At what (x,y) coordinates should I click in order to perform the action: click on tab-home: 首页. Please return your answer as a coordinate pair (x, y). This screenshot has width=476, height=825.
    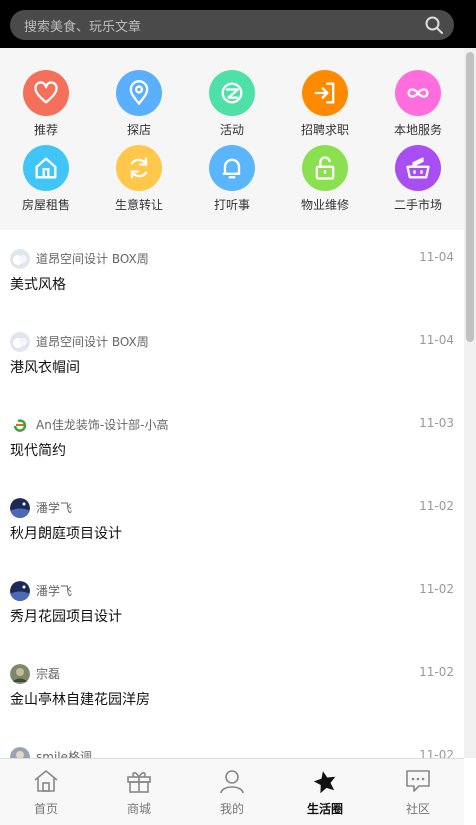
    Looking at the image, I should click on (46, 792).